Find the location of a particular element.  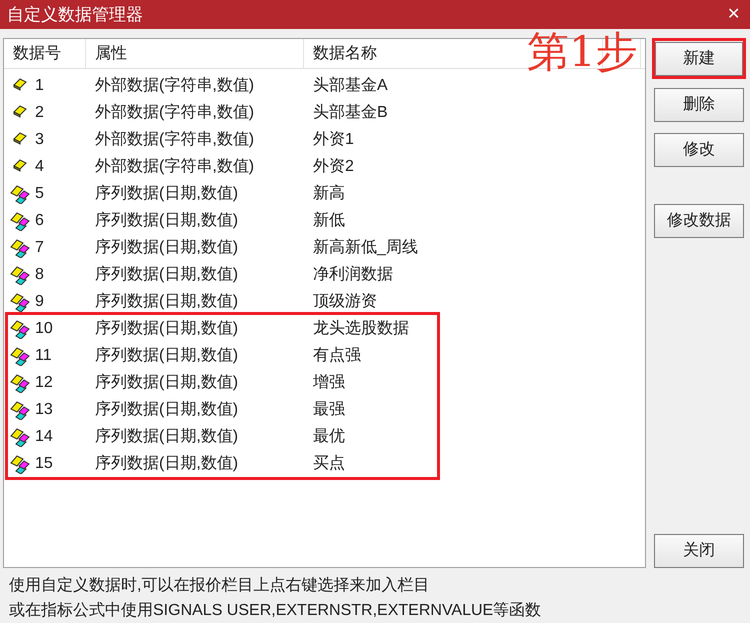

list-row: 7 序列数据(日期,数值) 新高新低_周线 is located at coordinates (324, 247).